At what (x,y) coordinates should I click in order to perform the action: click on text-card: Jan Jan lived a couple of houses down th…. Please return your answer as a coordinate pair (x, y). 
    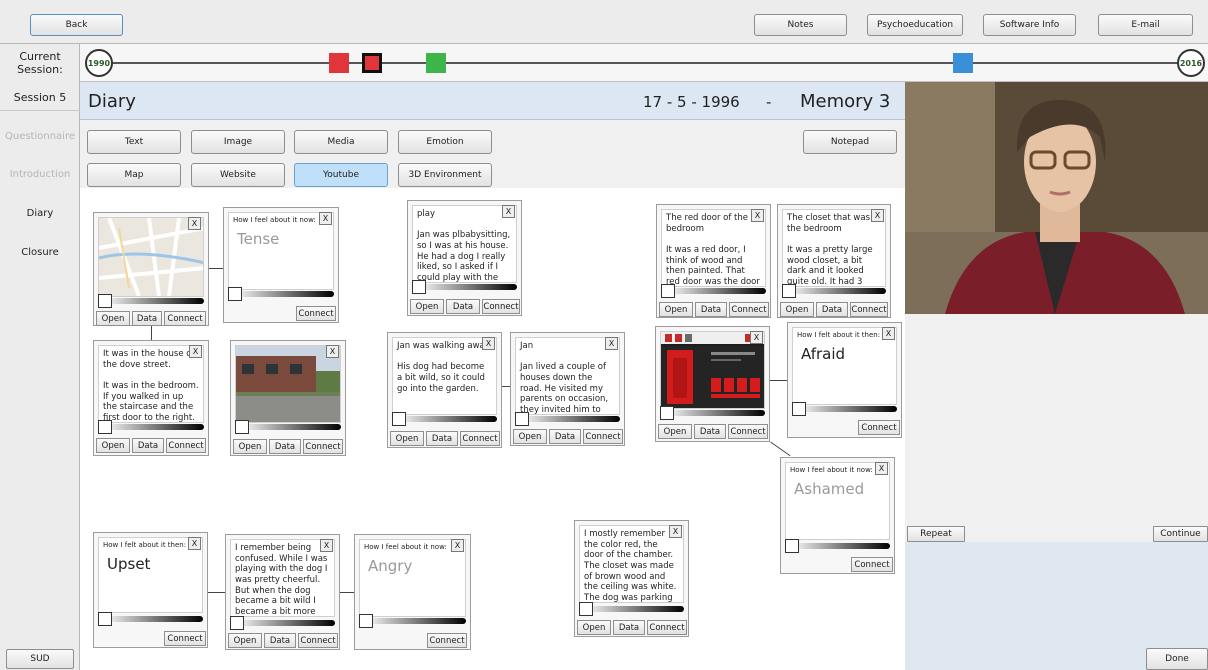
    Looking at the image, I should click on (567, 389).